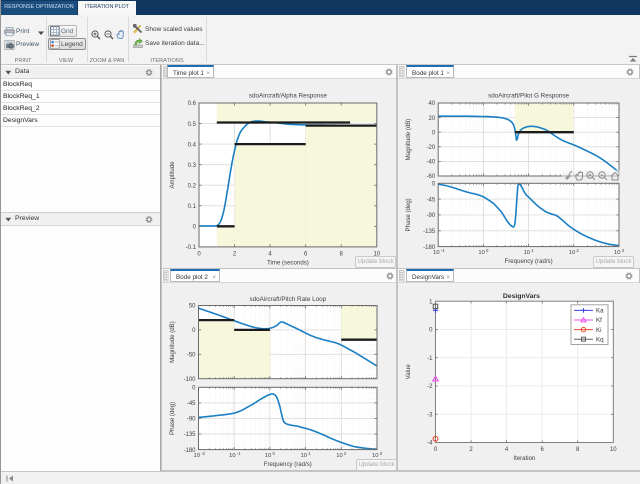 Image resolution: width=640 pixels, height=484 pixels. I want to click on svg-text: 0.1, so click(192, 207).